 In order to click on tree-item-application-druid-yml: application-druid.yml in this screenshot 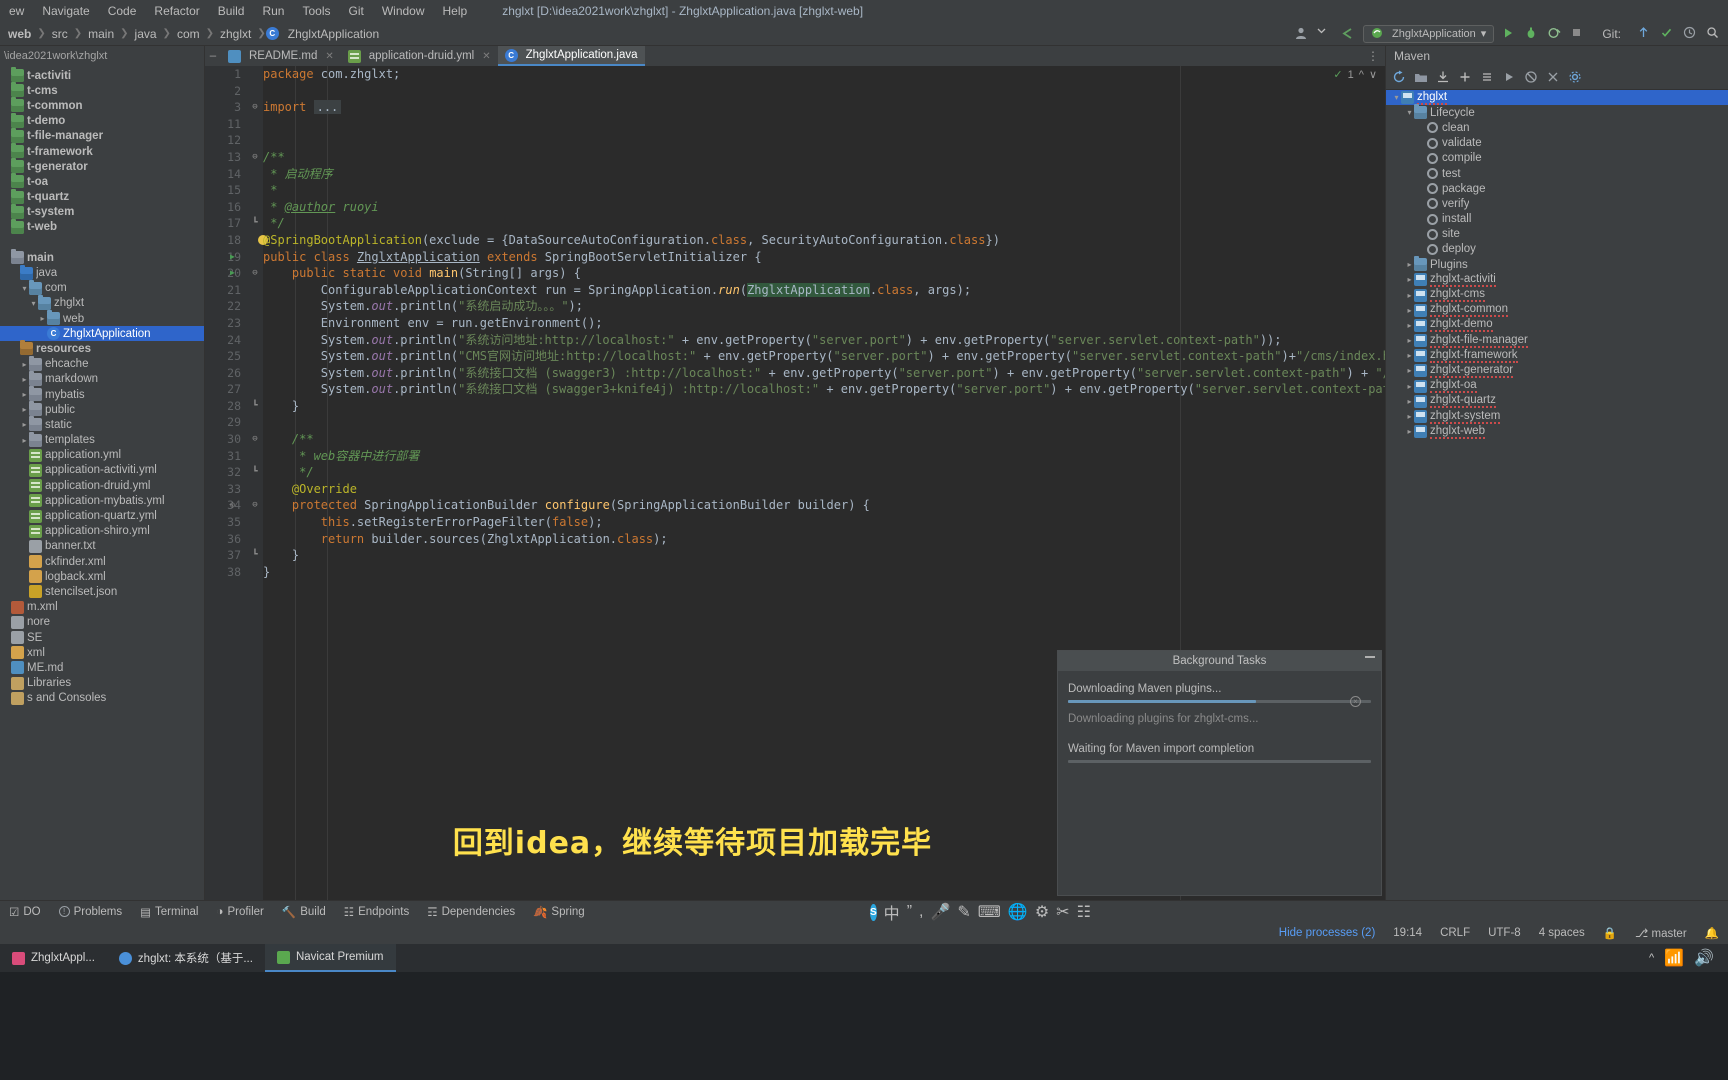, I will do `click(102, 485)`.